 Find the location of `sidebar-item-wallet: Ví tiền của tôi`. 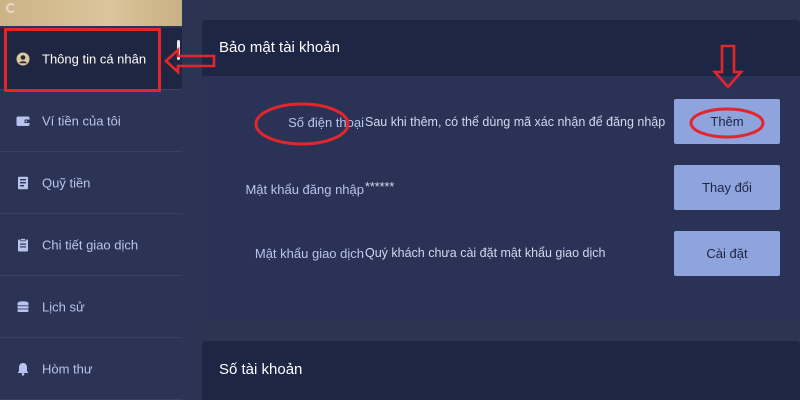

sidebar-item-wallet: Ví tiền của tôi is located at coordinates (91, 121).